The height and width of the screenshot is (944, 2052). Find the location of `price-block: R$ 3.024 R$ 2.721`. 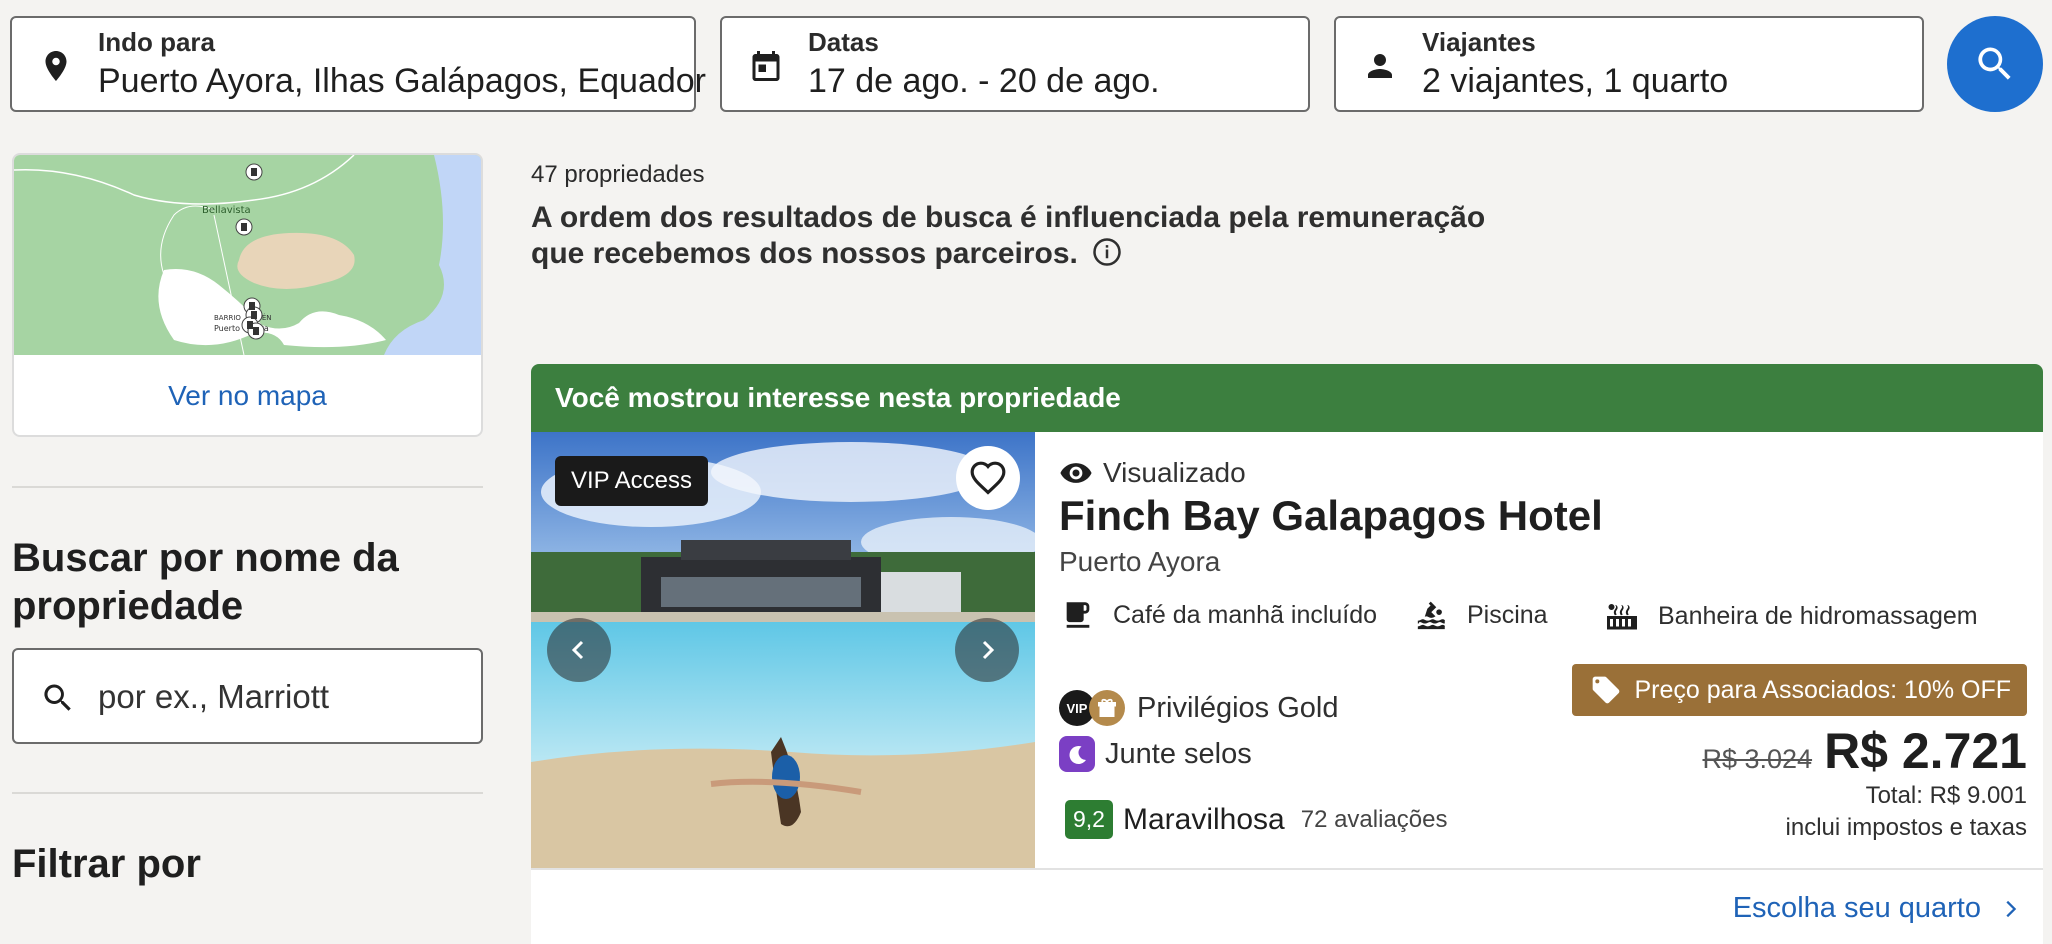

price-block: R$ 3.024 R$ 2.721 is located at coordinates (1864, 751).